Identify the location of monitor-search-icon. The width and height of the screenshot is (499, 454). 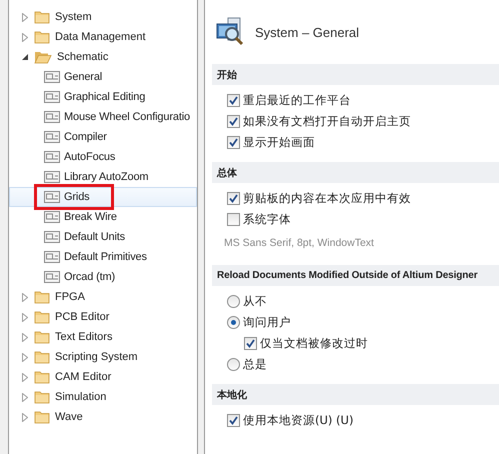
(231, 32).